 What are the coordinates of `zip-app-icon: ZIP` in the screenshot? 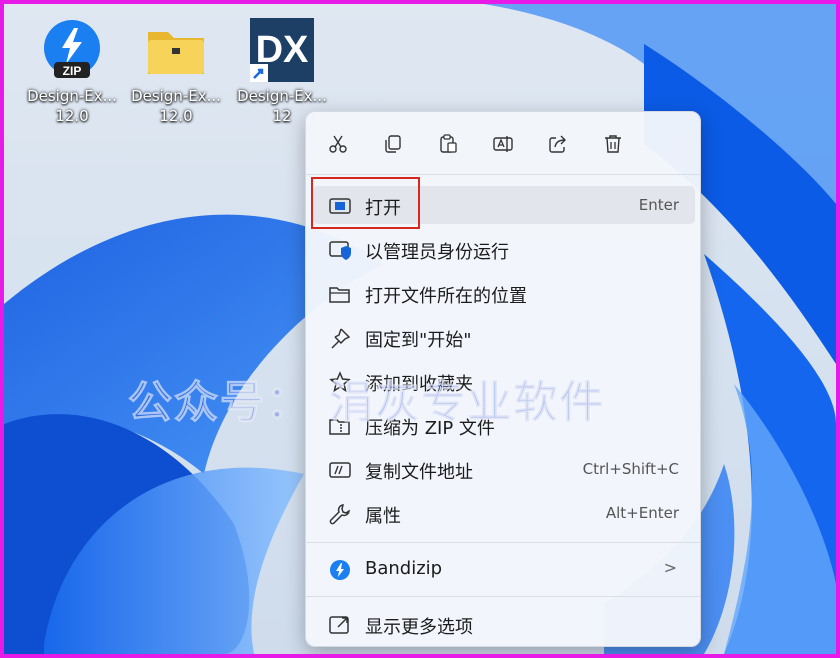 It's located at (72, 49).